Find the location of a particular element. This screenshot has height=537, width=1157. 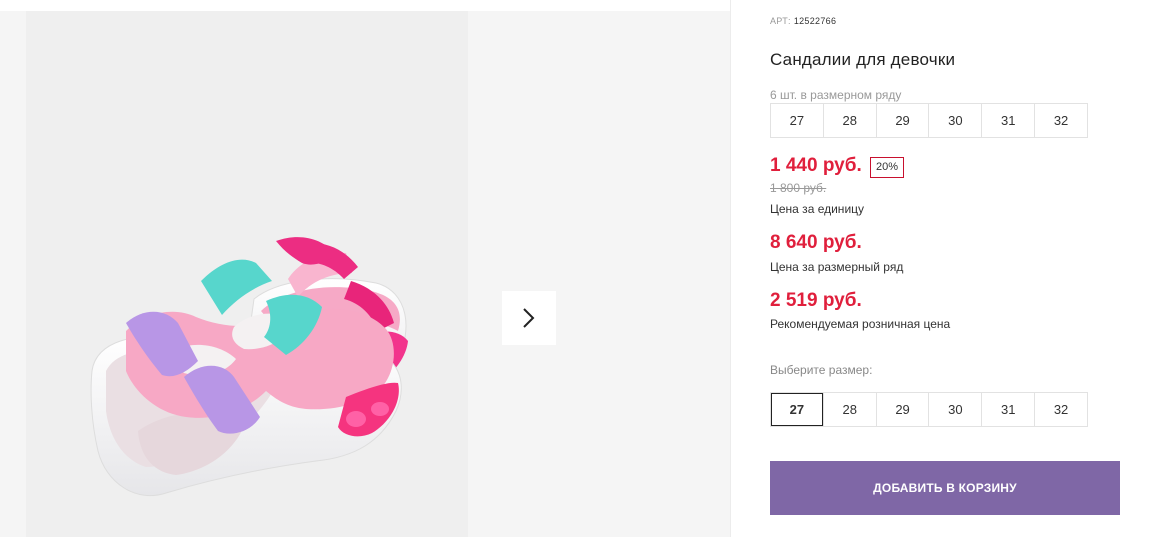

next-image-button is located at coordinates (529, 318).